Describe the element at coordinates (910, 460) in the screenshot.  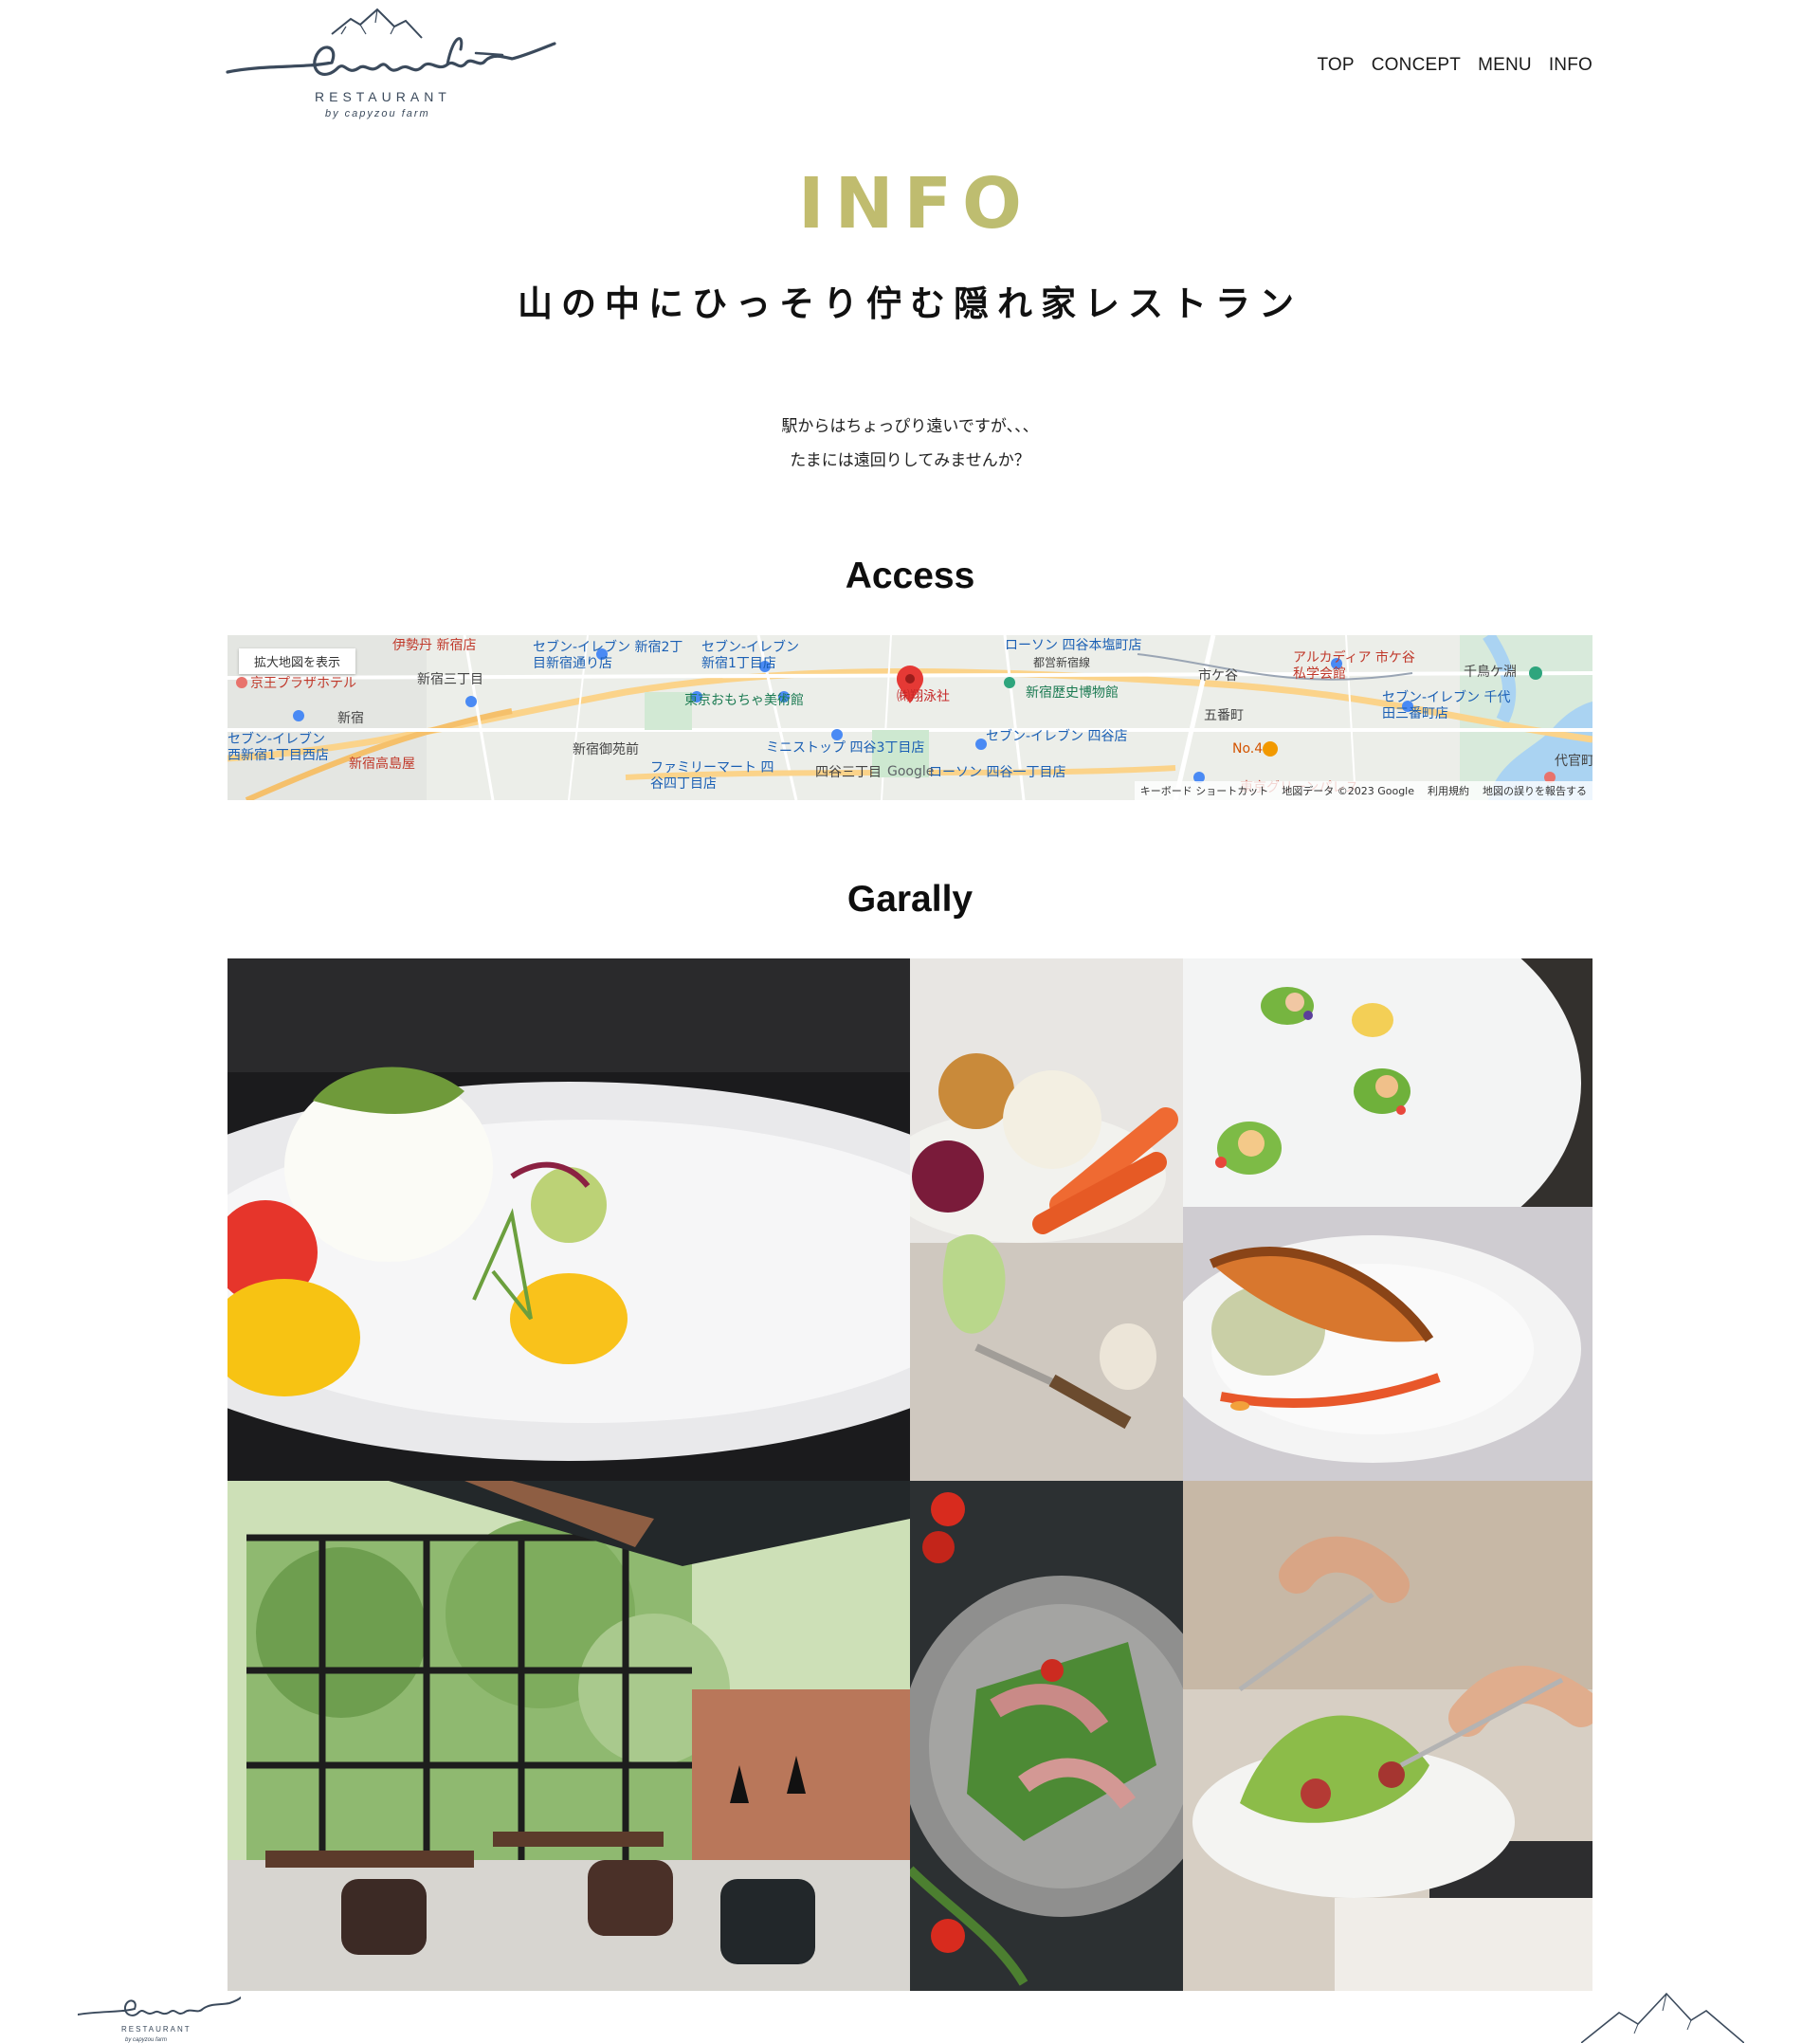
I see `intro-line: たまには遠回りしてみませんか？` at that location.